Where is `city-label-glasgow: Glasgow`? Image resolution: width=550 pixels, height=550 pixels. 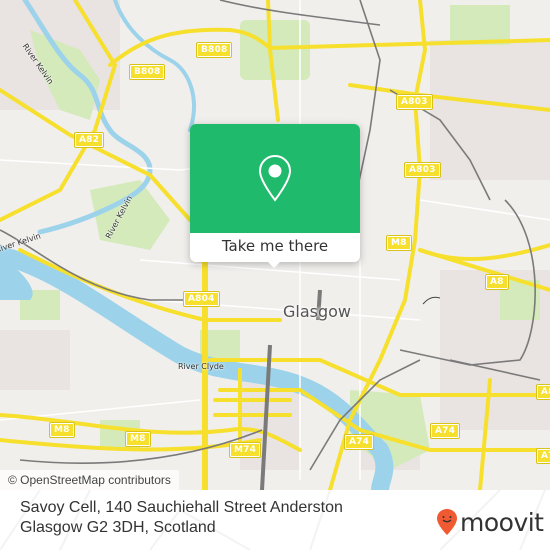
city-label-glasgow: Glasgow is located at coordinates (317, 311).